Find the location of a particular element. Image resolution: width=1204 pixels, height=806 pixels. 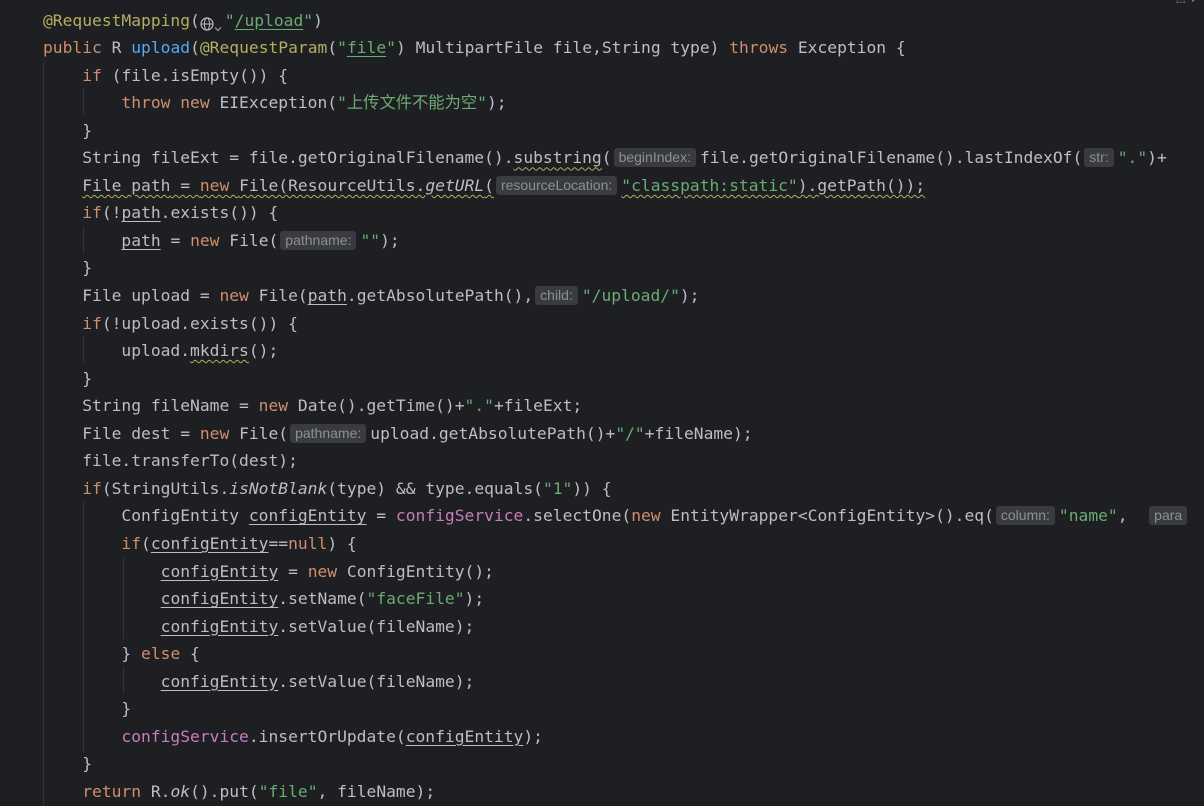

code-line: if (file.isEmpty()) { is located at coordinates (165, 76).